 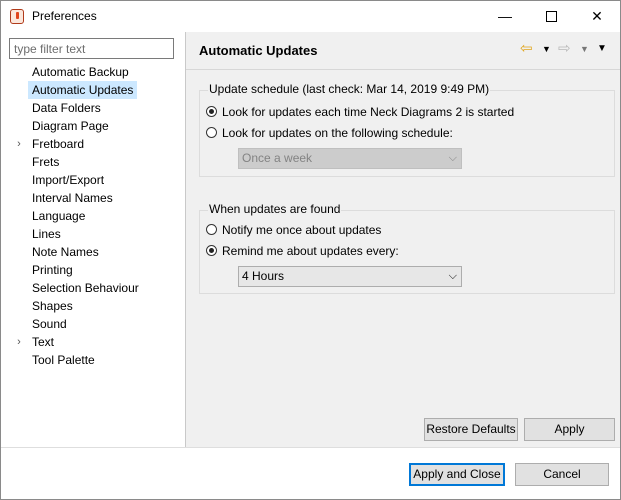 I want to click on forward-dropdown-icon: ▼, so click(x=584, y=49).